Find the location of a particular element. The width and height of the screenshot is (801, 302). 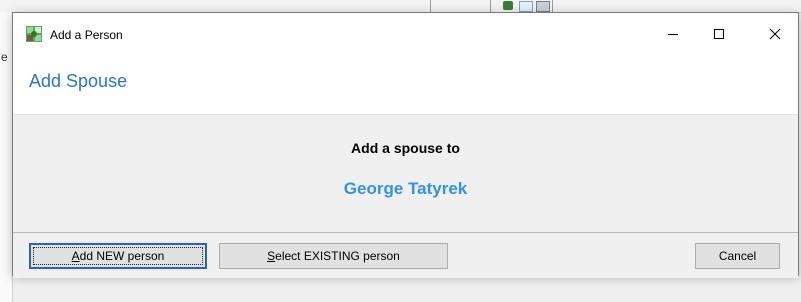

title-bar: Add a Person is located at coordinates (405, 34).